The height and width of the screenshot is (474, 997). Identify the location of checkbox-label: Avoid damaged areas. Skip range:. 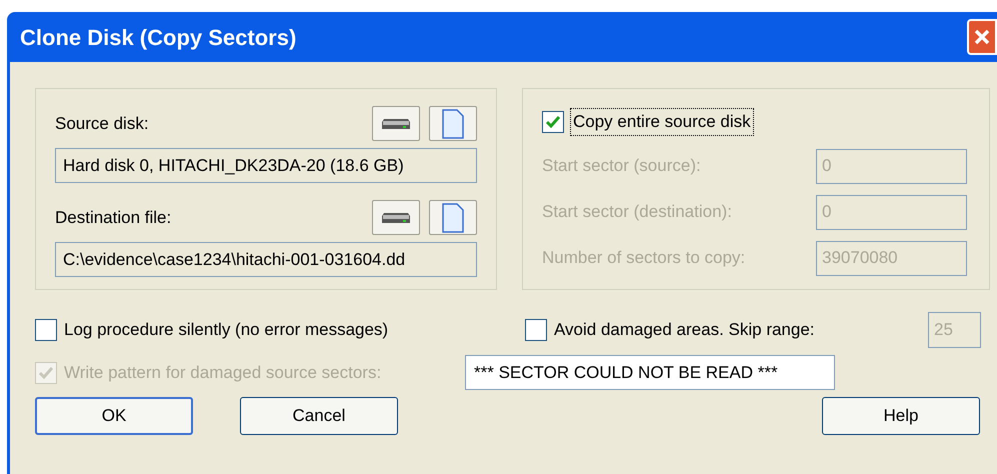
(684, 330).